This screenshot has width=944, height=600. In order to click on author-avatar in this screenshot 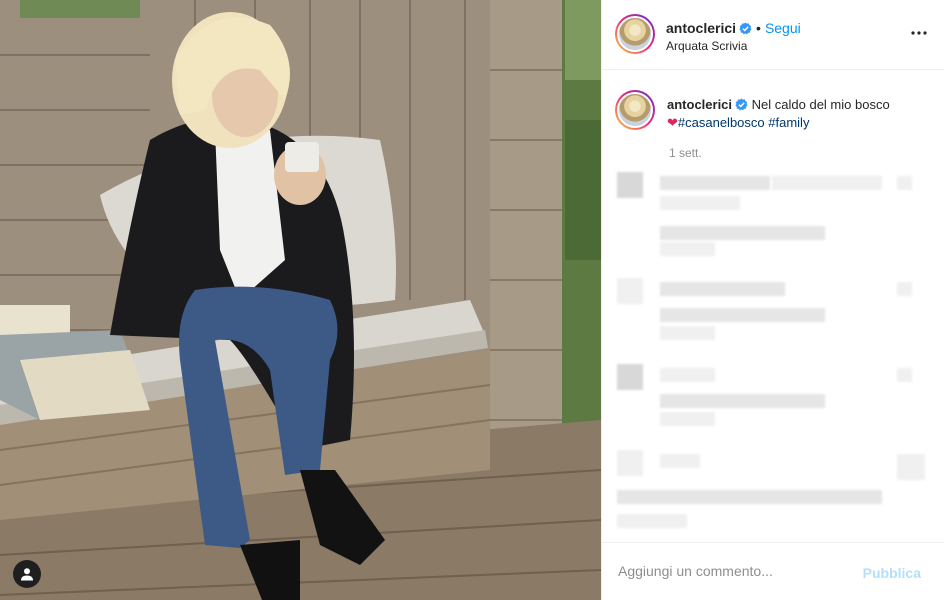, I will do `click(635, 34)`.